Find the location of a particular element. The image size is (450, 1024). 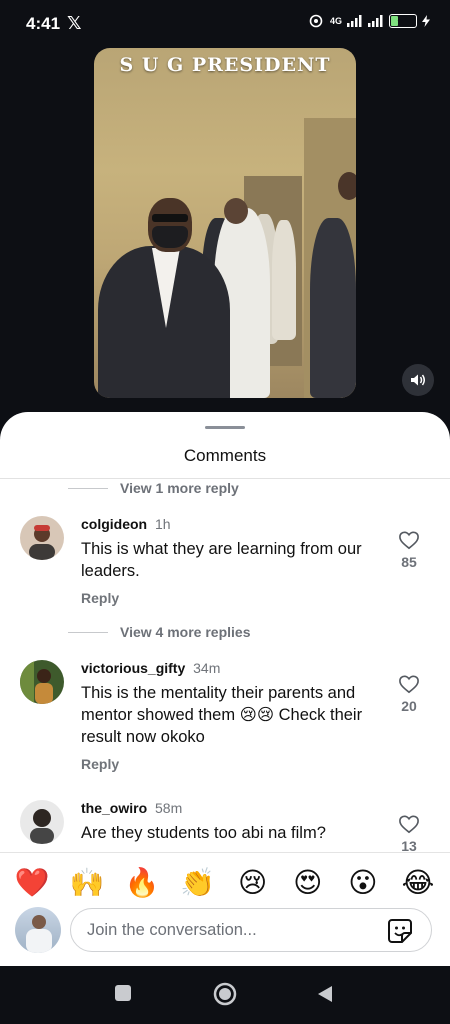

comment-username: victorious_gifty is located at coordinates (133, 668).